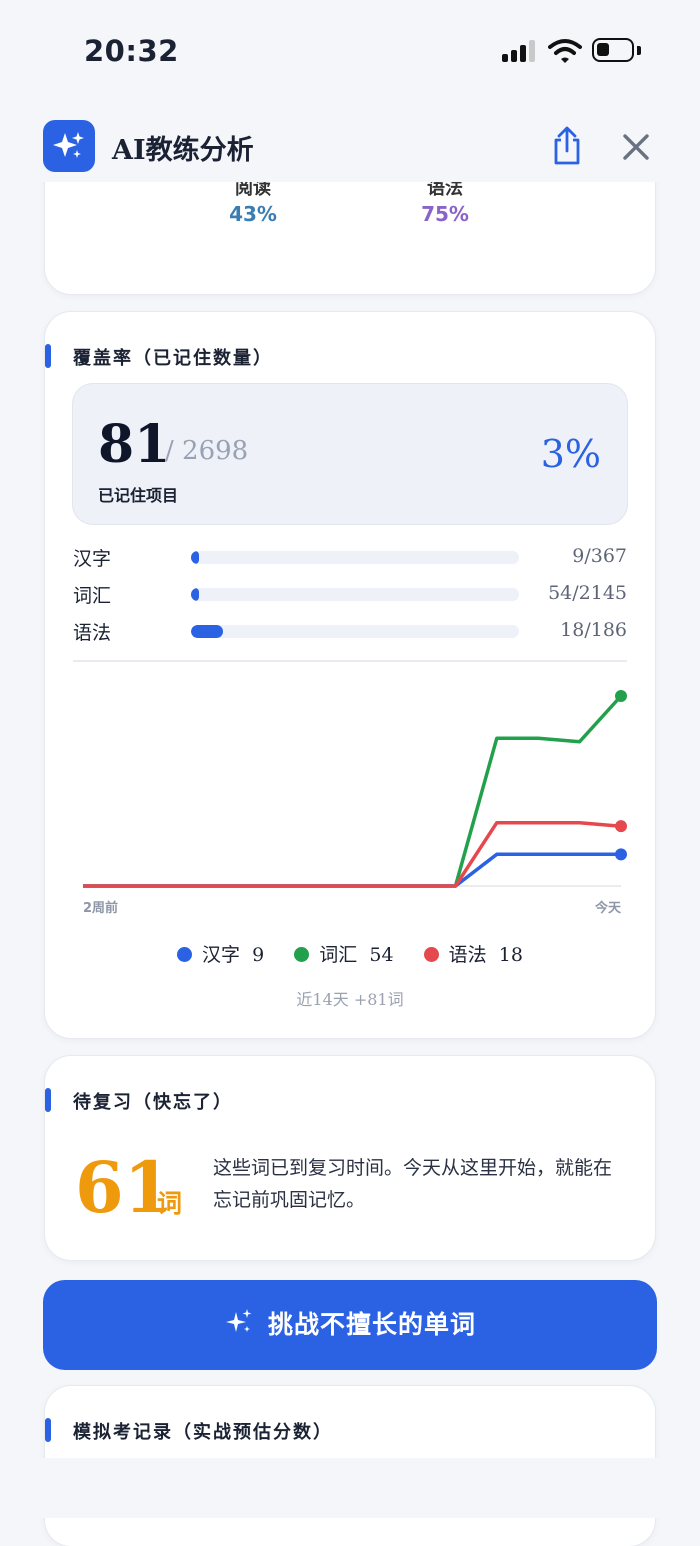 Image resolution: width=700 pixels, height=1546 pixels. What do you see at coordinates (92, 596) in the screenshot?
I see `progress-label: 词汇` at bounding box center [92, 596].